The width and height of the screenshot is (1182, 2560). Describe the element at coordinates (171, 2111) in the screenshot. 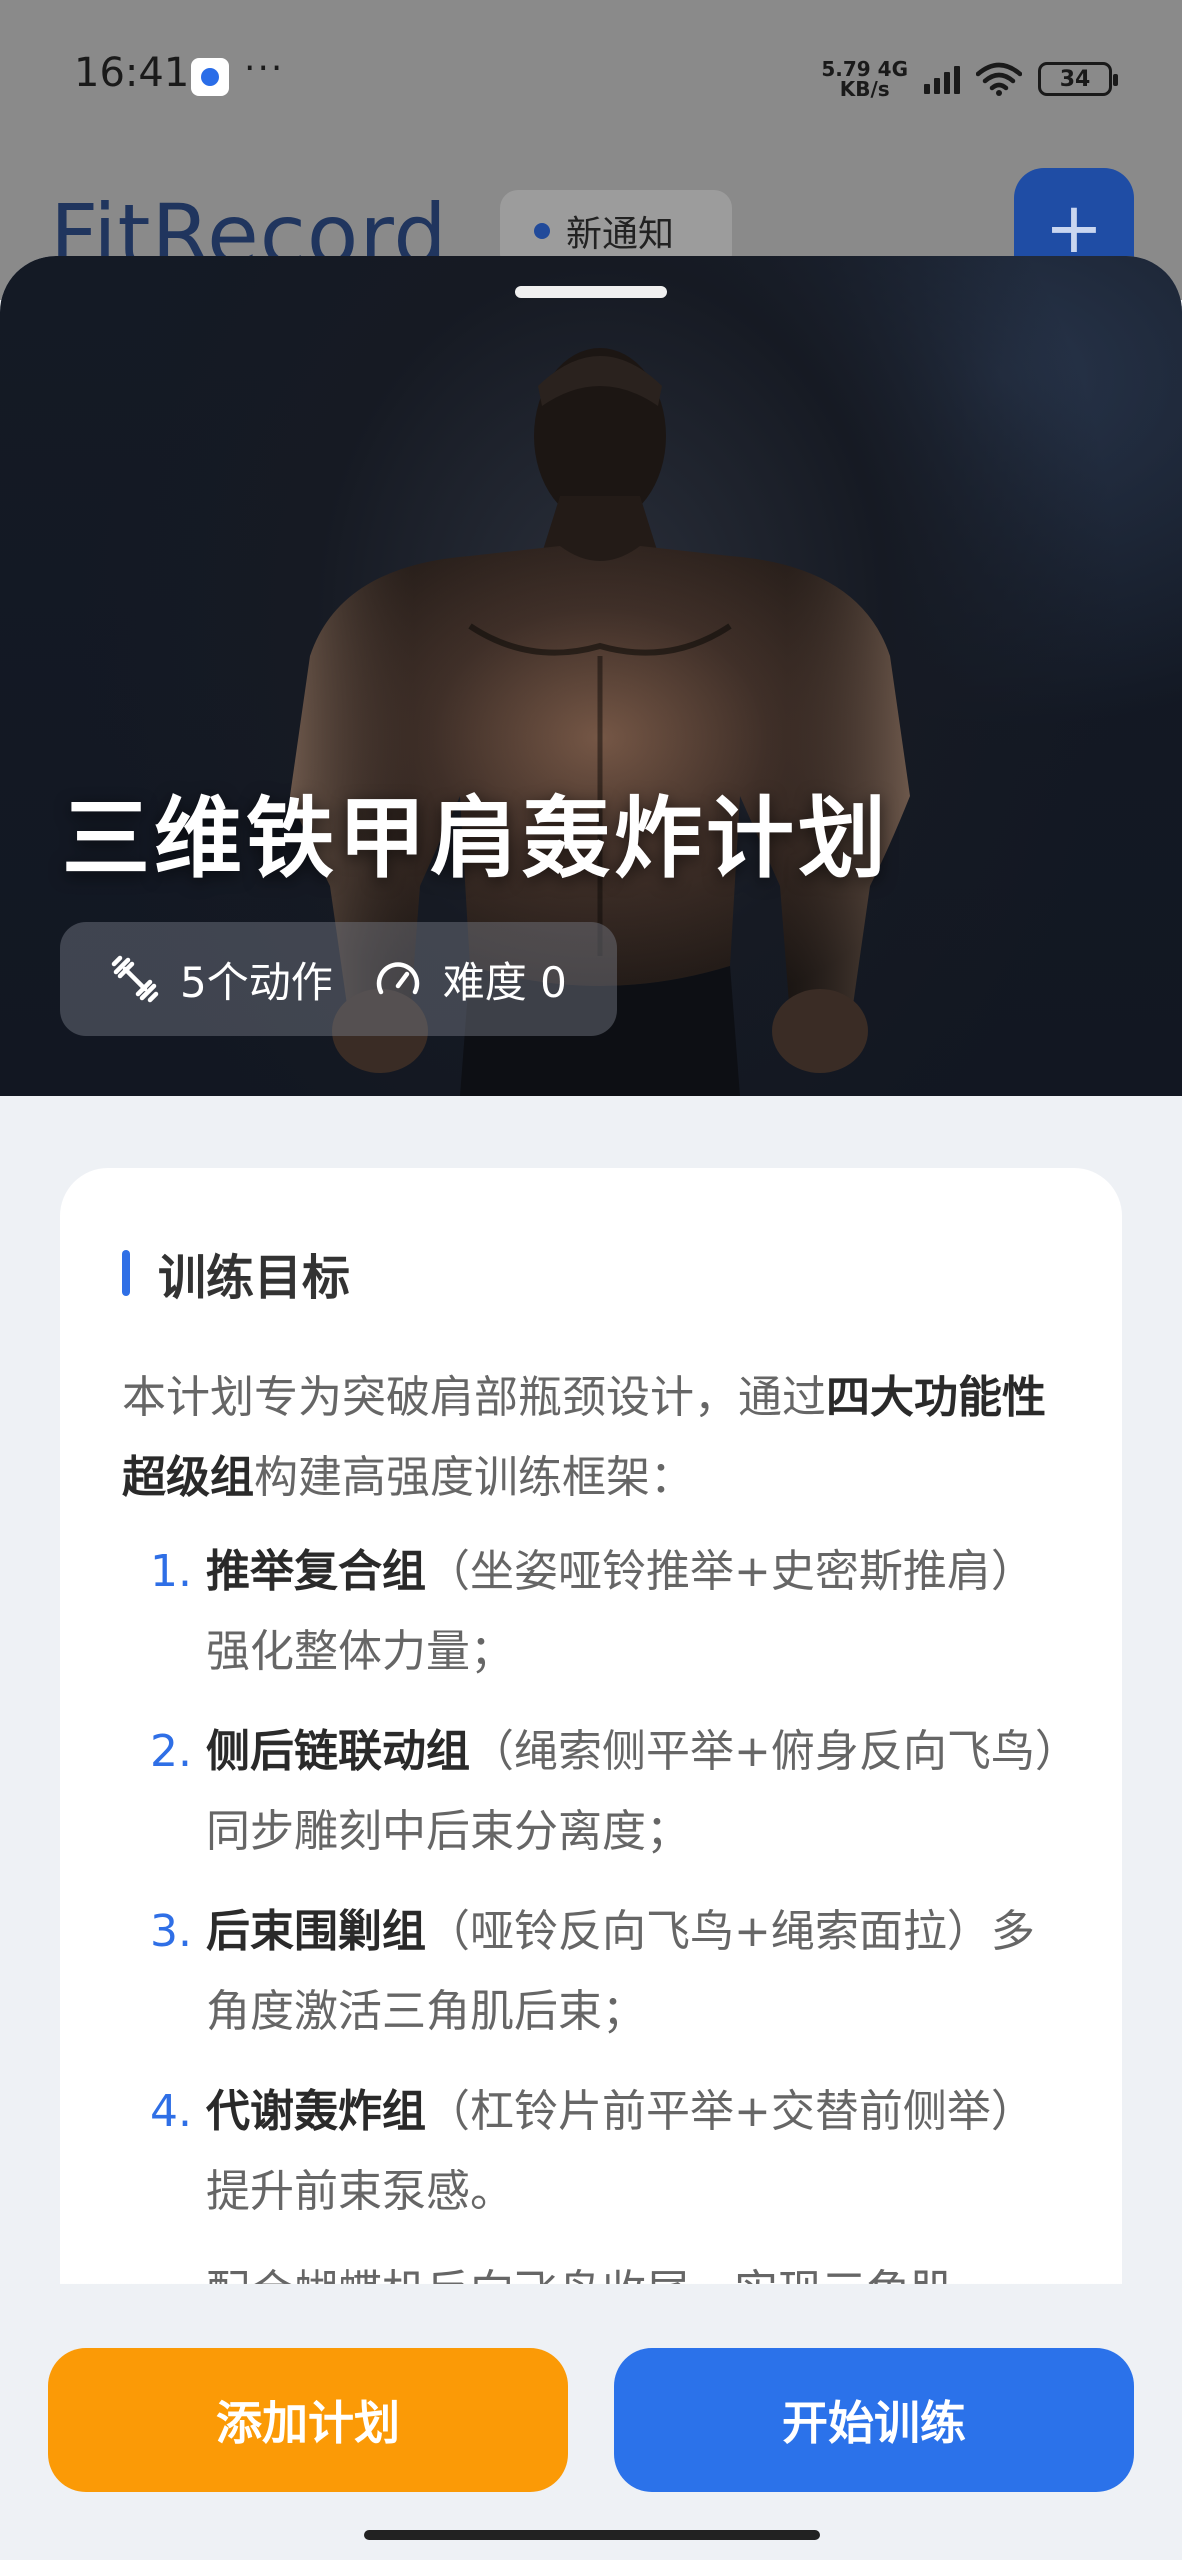

I see `step-number: 4.` at that location.